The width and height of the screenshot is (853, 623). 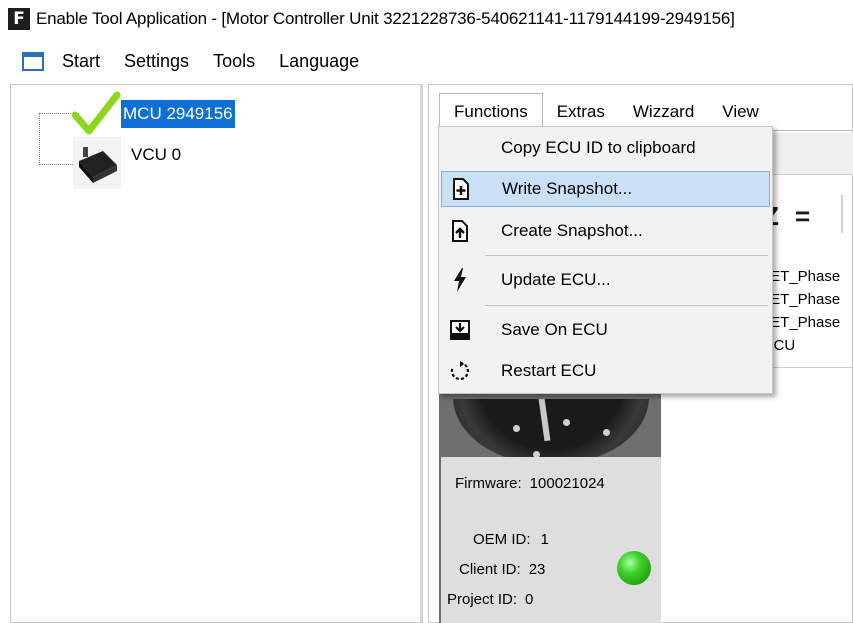 What do you see at coordinates (460, 231) in the screenshot?
I see `create-snapshot-icon` at bounding box center [460, 231].